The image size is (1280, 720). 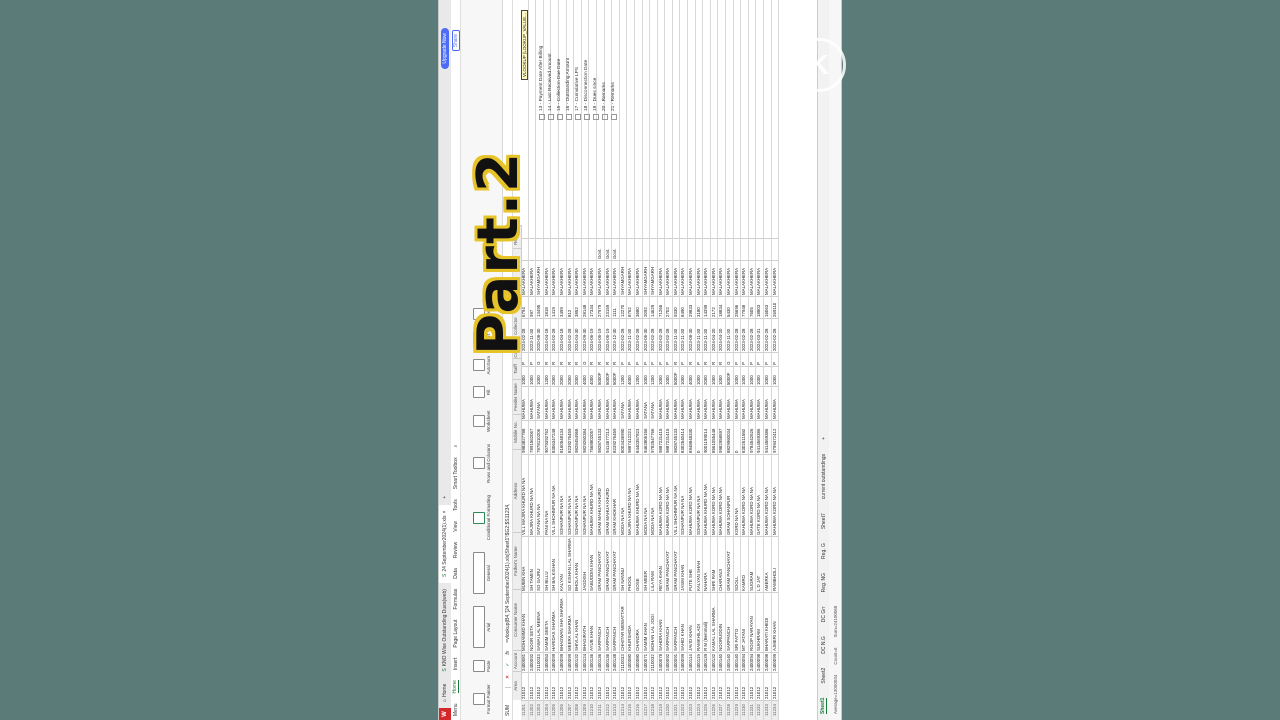 What do you see at coordinates (759, 710) in the screenshot?
I see `row-number: 11232` at bounding box center [759, 710].